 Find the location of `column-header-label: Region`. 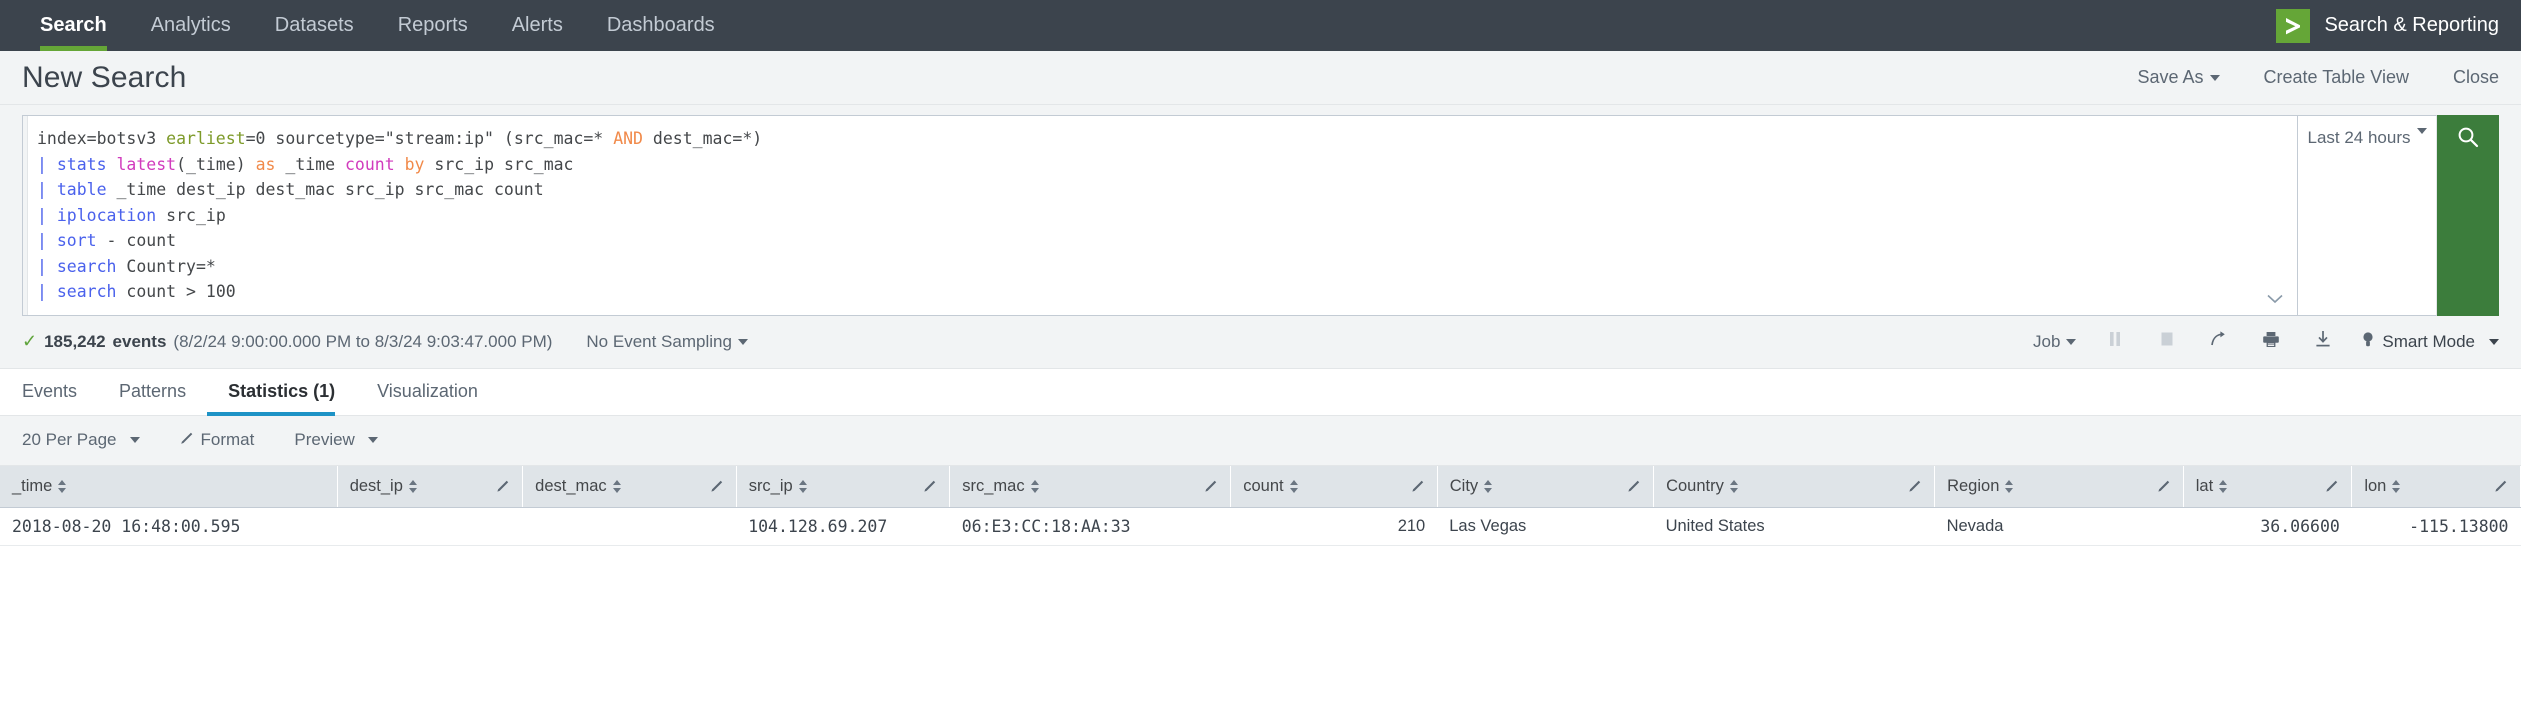

column-header-label: Region is located at coordinates (1973, 486).